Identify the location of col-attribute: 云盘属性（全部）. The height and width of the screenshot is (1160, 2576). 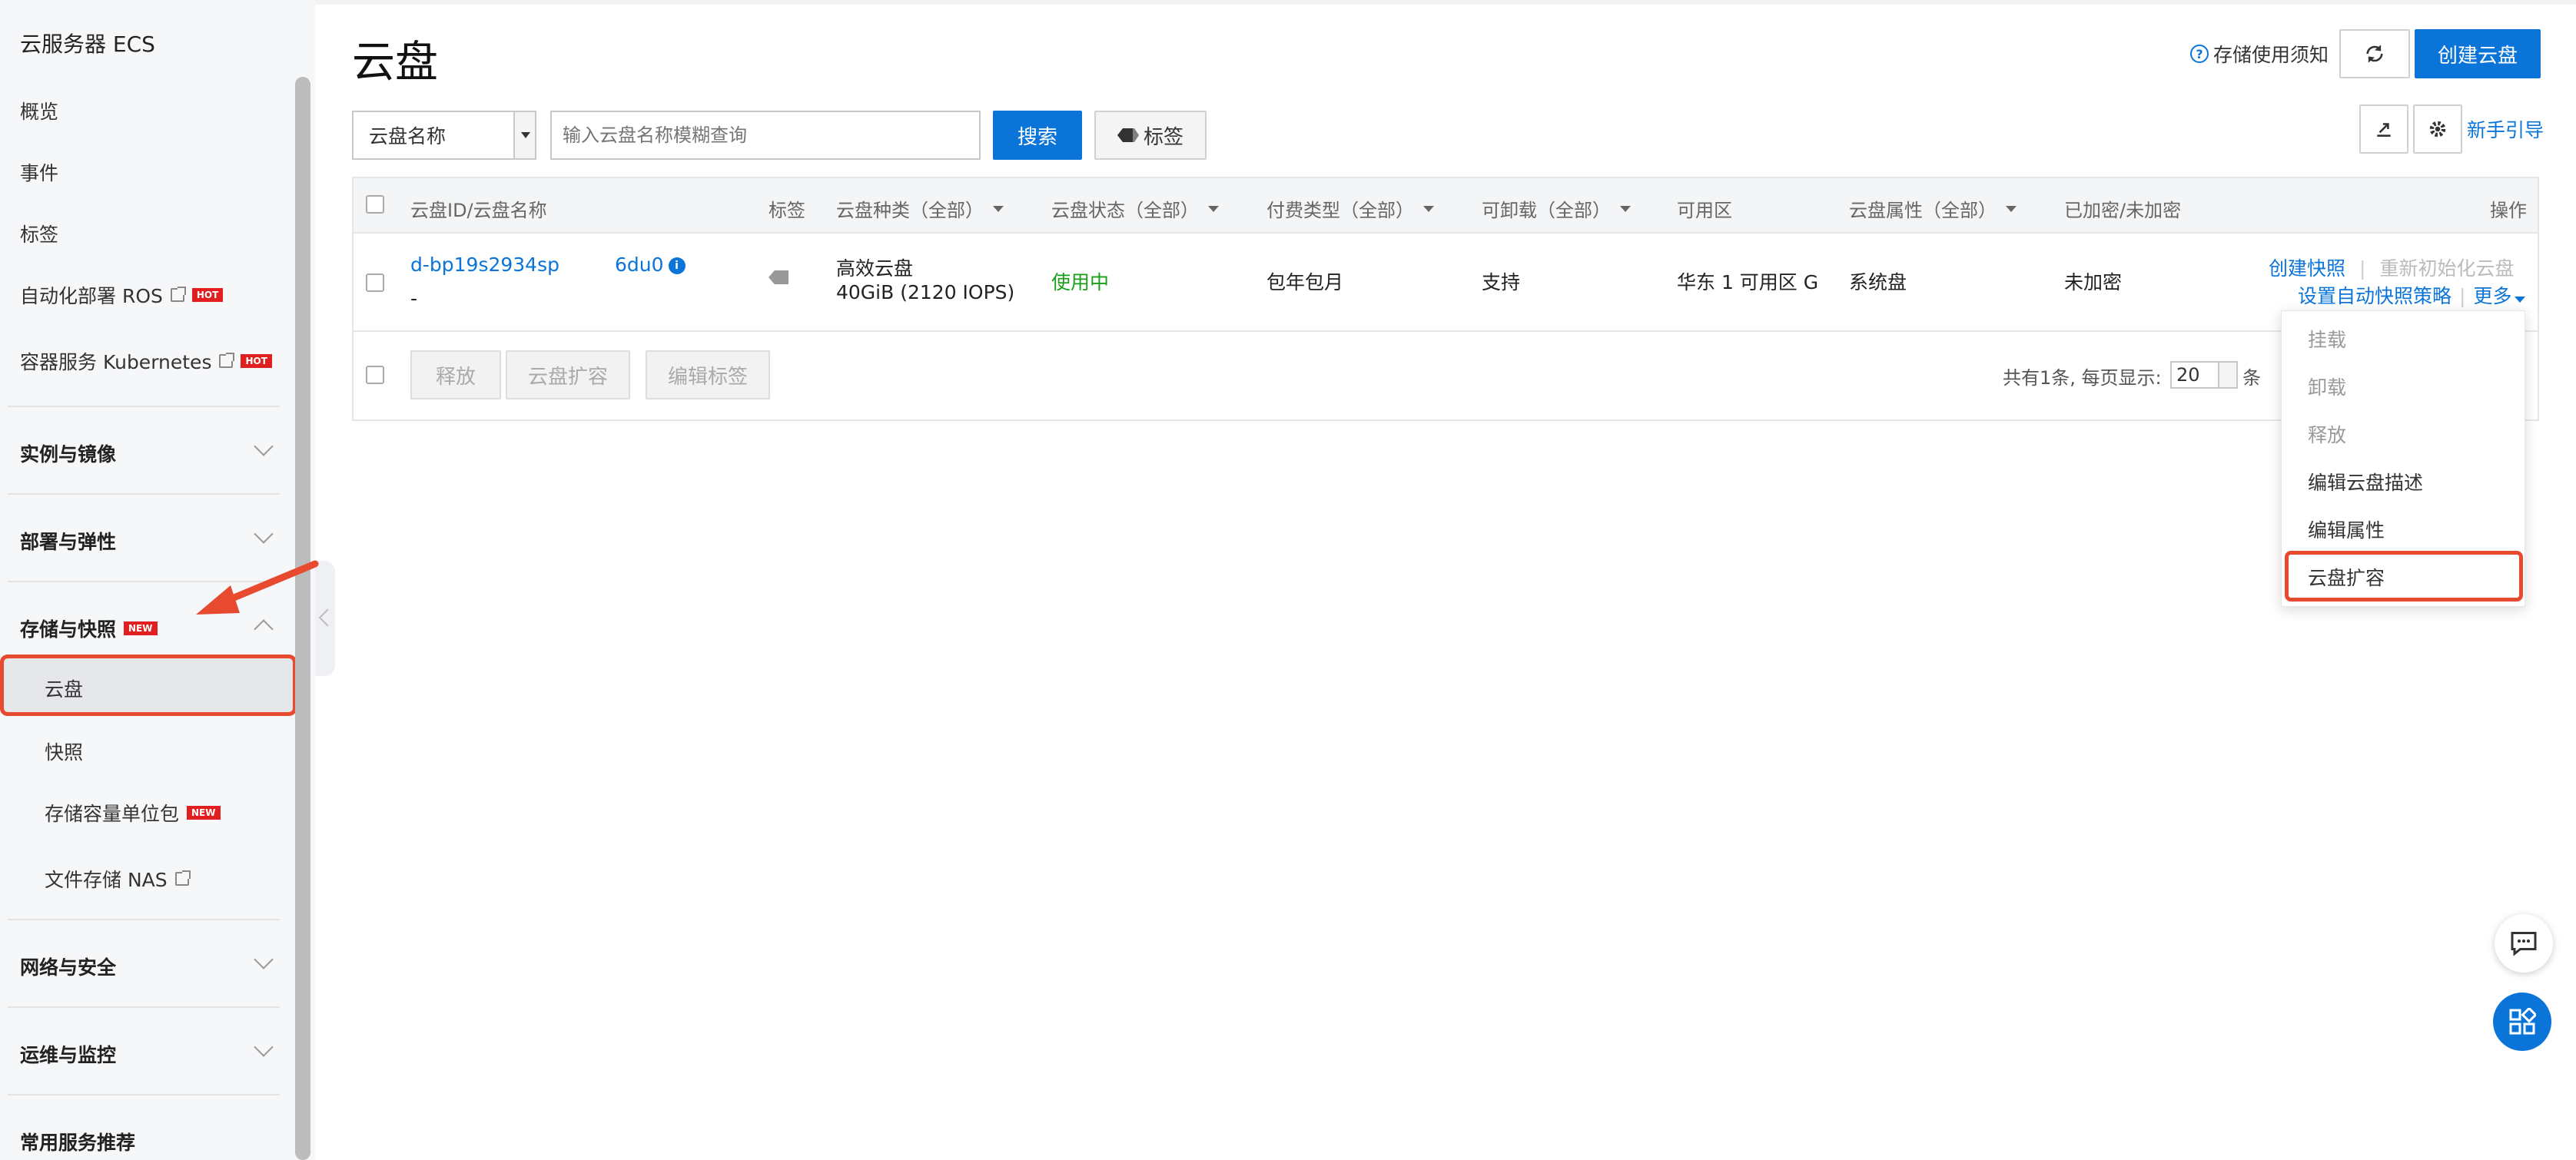
(1933, 209).